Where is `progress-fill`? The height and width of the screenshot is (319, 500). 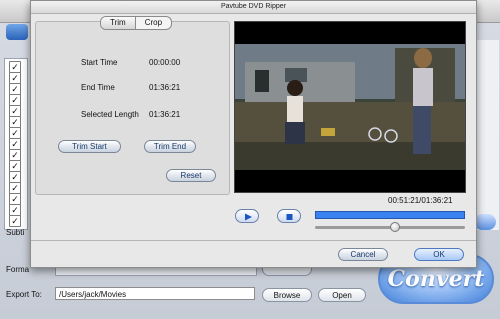
progress-fill is located at coordinates (390, 215).